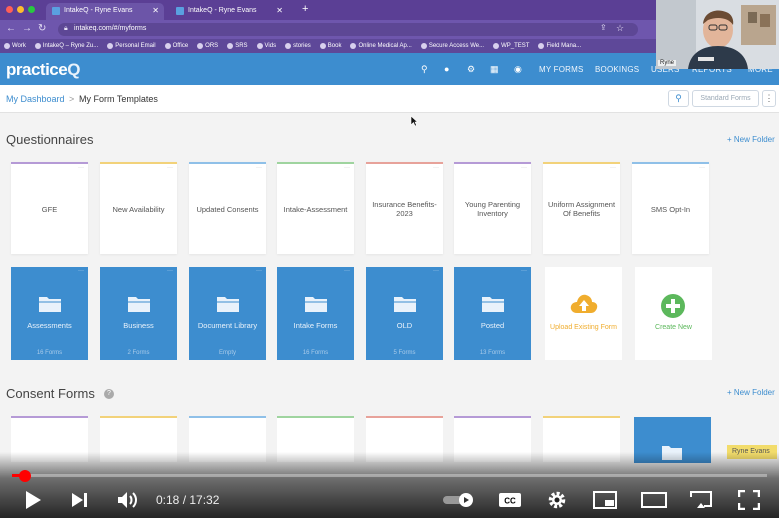 The image size is (779, 518). Describe the element at coordinates (471, 69) in the screenshot. I see `settings-icon: ⚙` at that location.